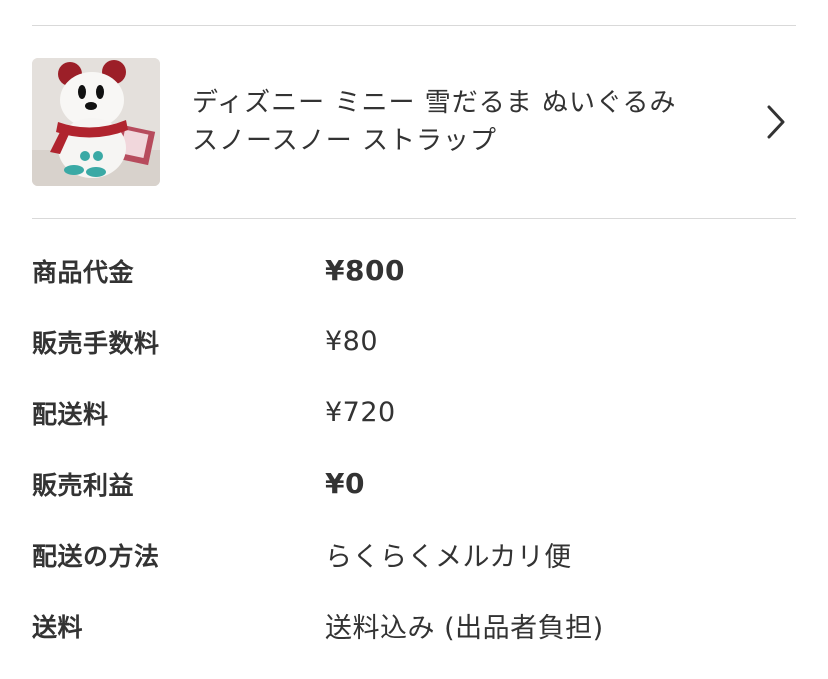 The image size is (828, 679). I want to click on row-value: ¥800, so click(365, 270).